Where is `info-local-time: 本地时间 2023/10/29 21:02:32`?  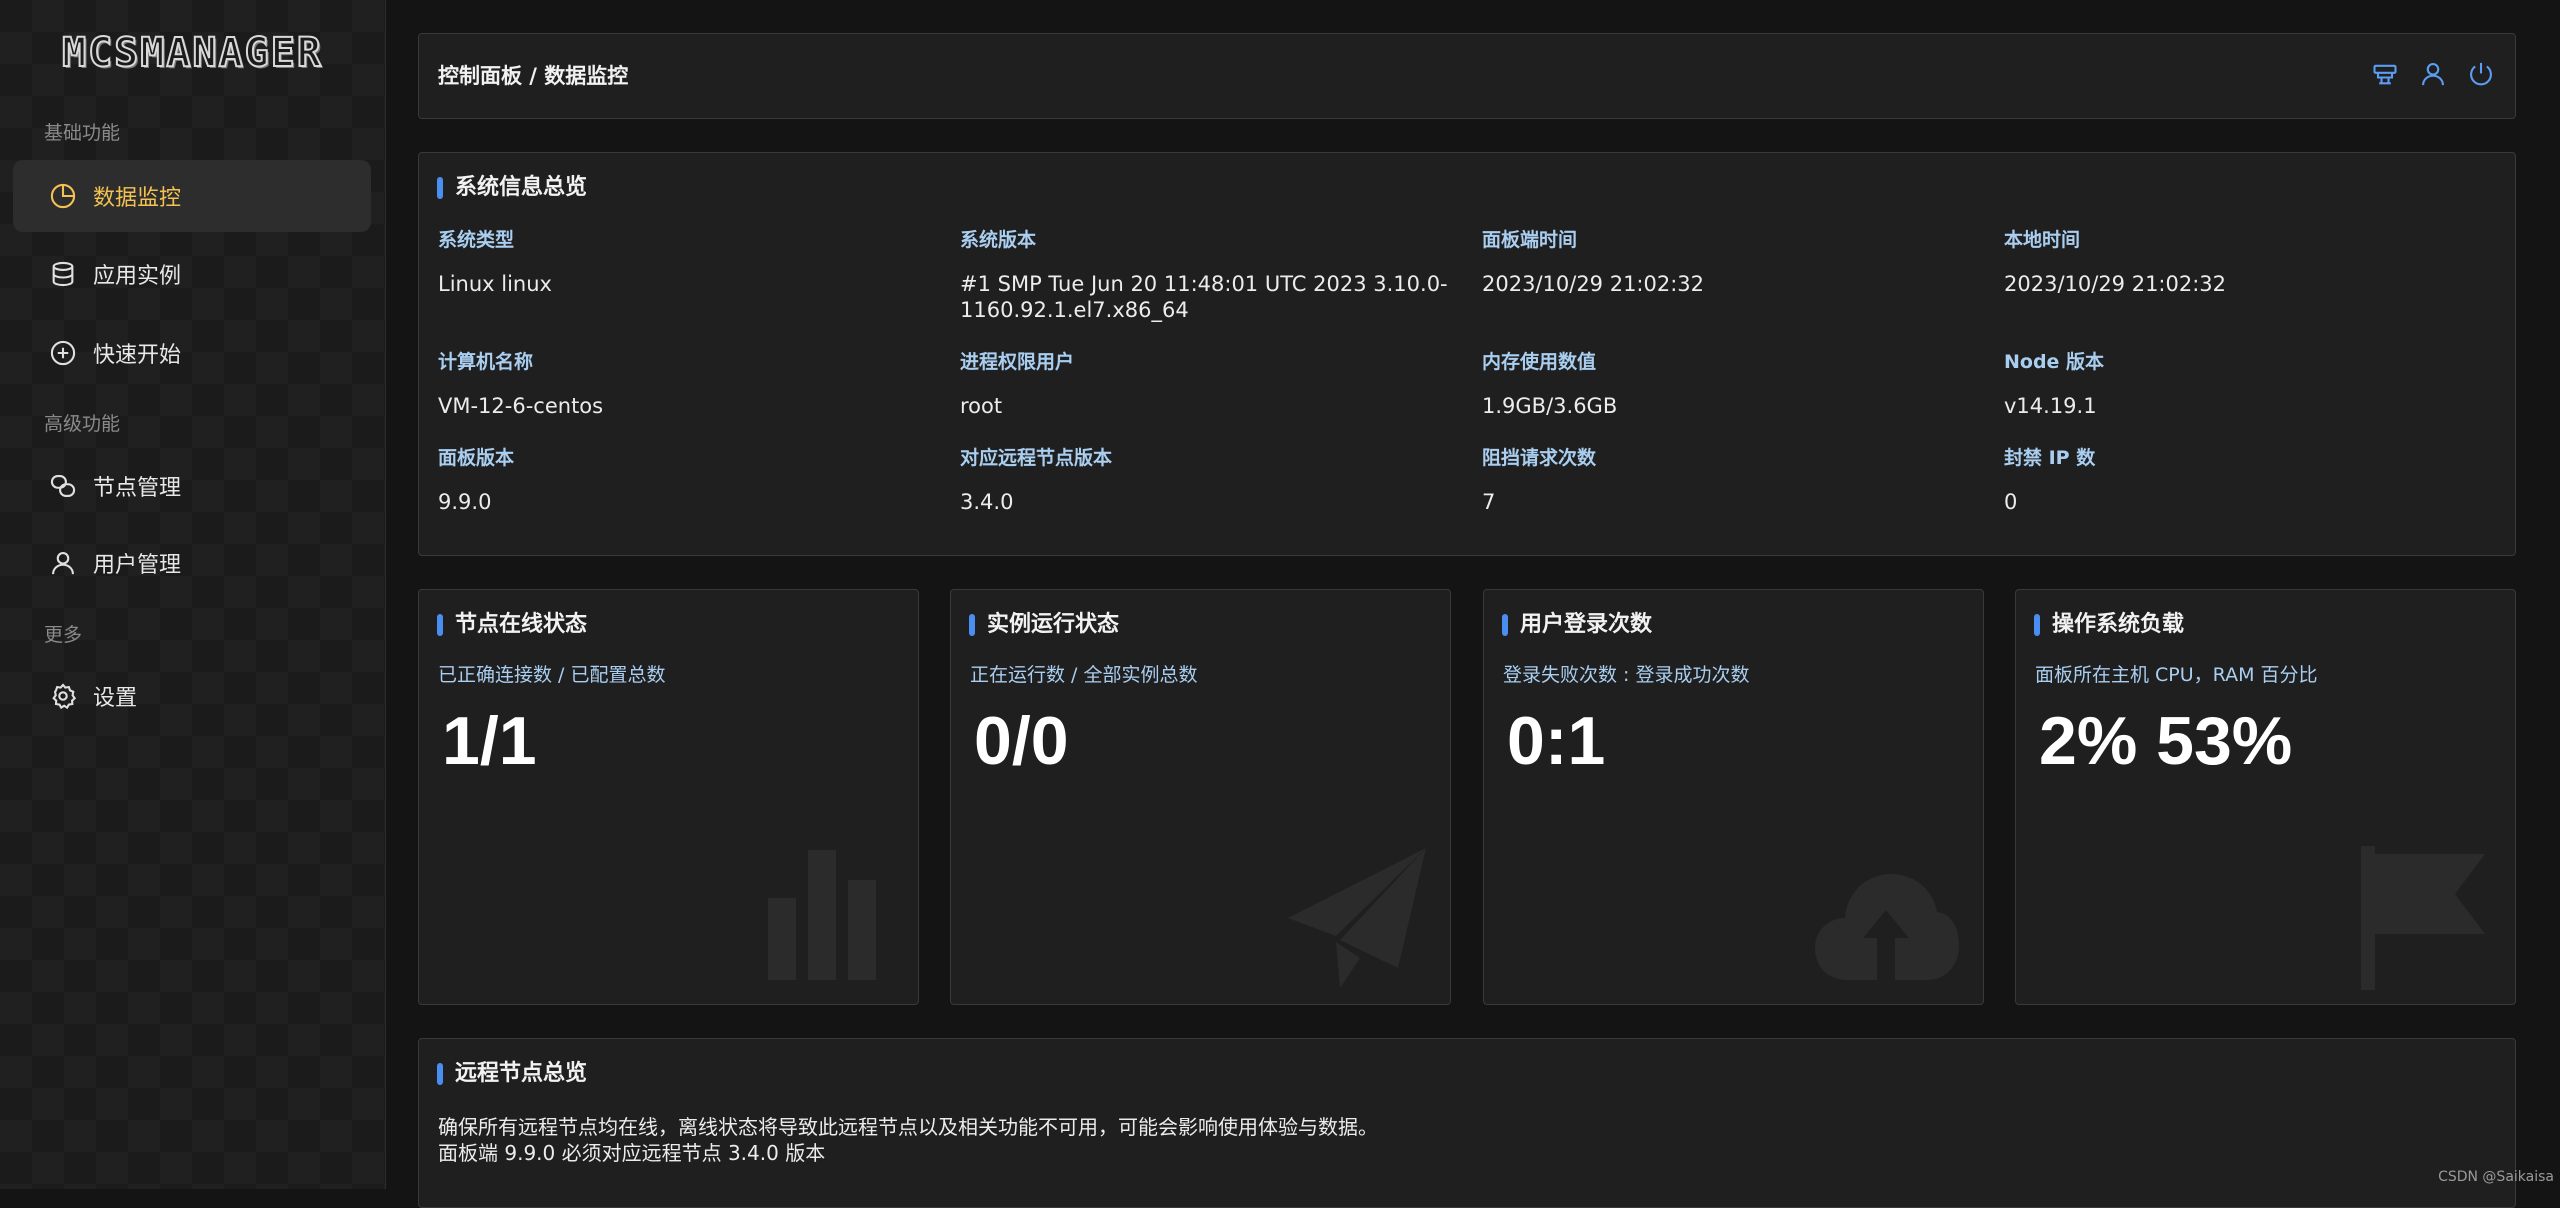 info-local-time: 本地时间 2023/10/29 21:02:32 is located at coordinates (2254, 261).